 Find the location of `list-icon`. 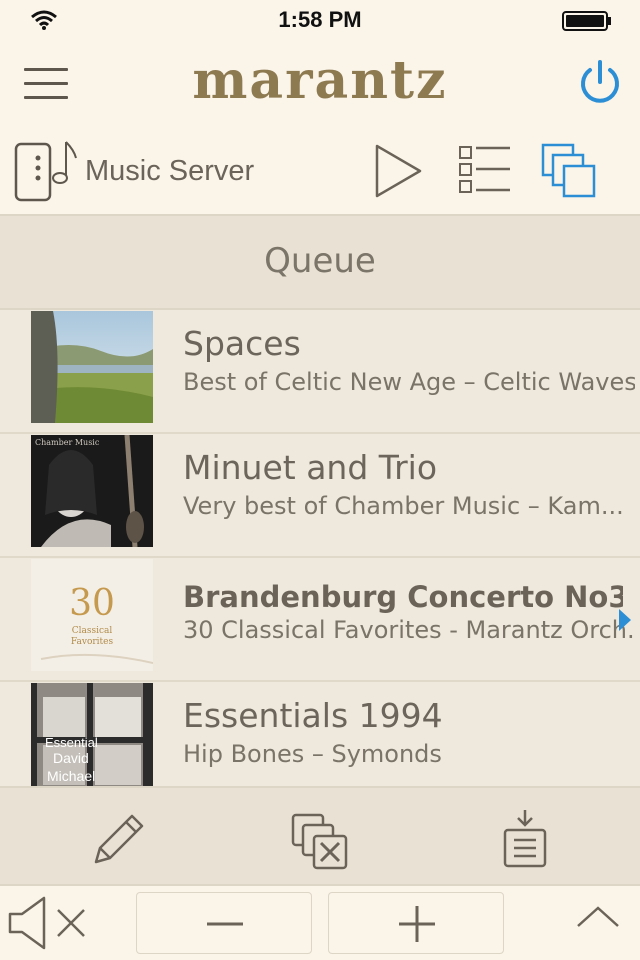

list-icon is located at coordinates (485, 170).